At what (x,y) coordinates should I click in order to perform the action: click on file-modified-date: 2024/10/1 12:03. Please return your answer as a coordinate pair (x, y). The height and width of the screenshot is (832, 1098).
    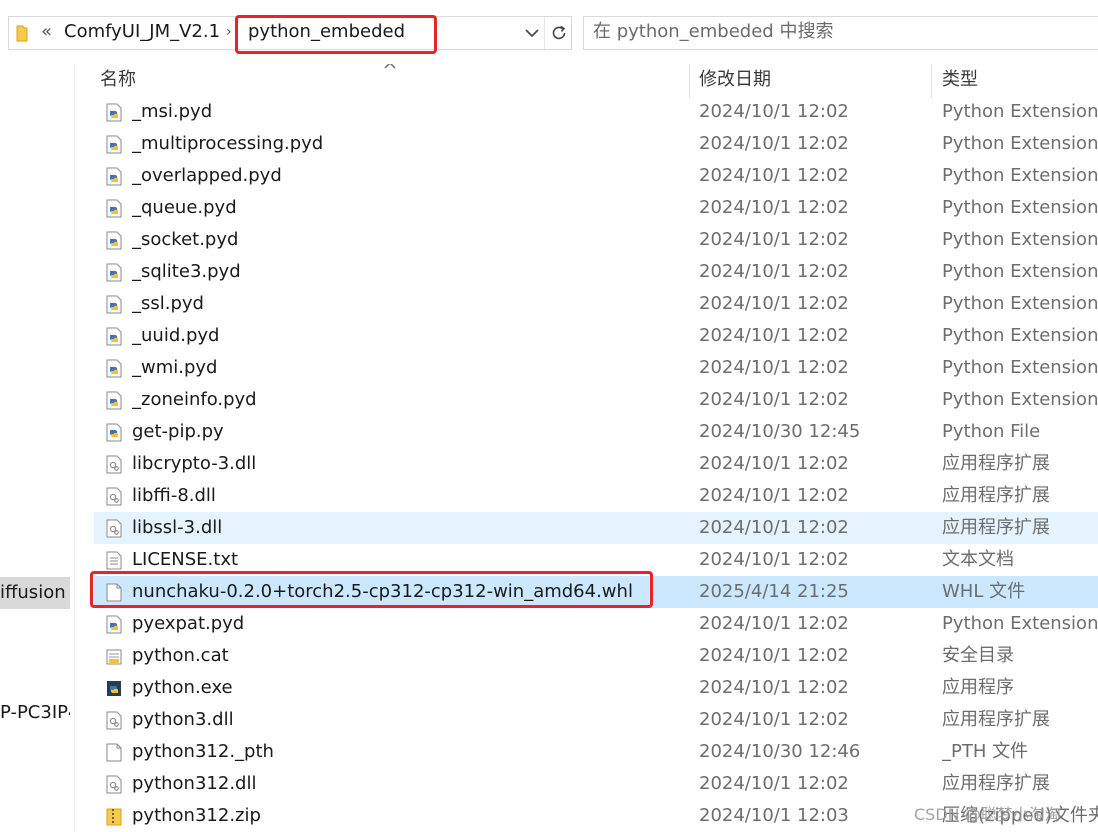
    Looking at the image, I should click on (774, 815).